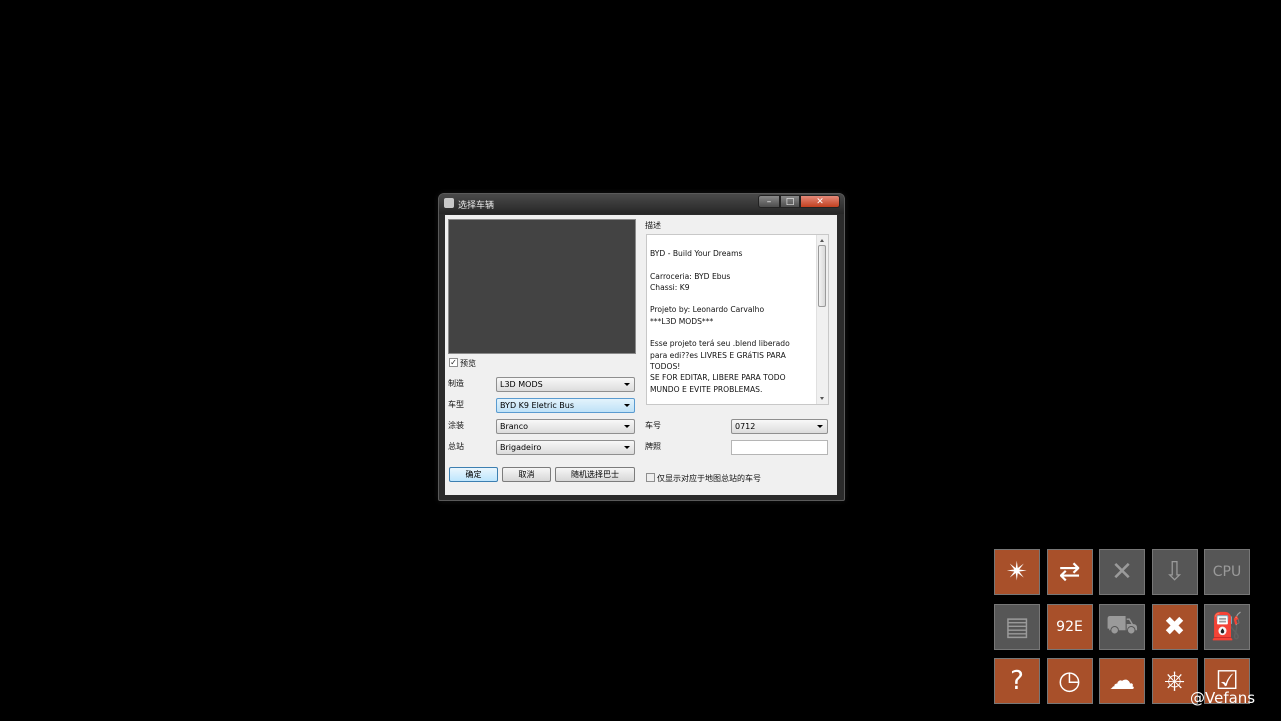 The width and height of the screenshot is (1281, 721). I want to click on help-icon: ?, so click(1017, 681).